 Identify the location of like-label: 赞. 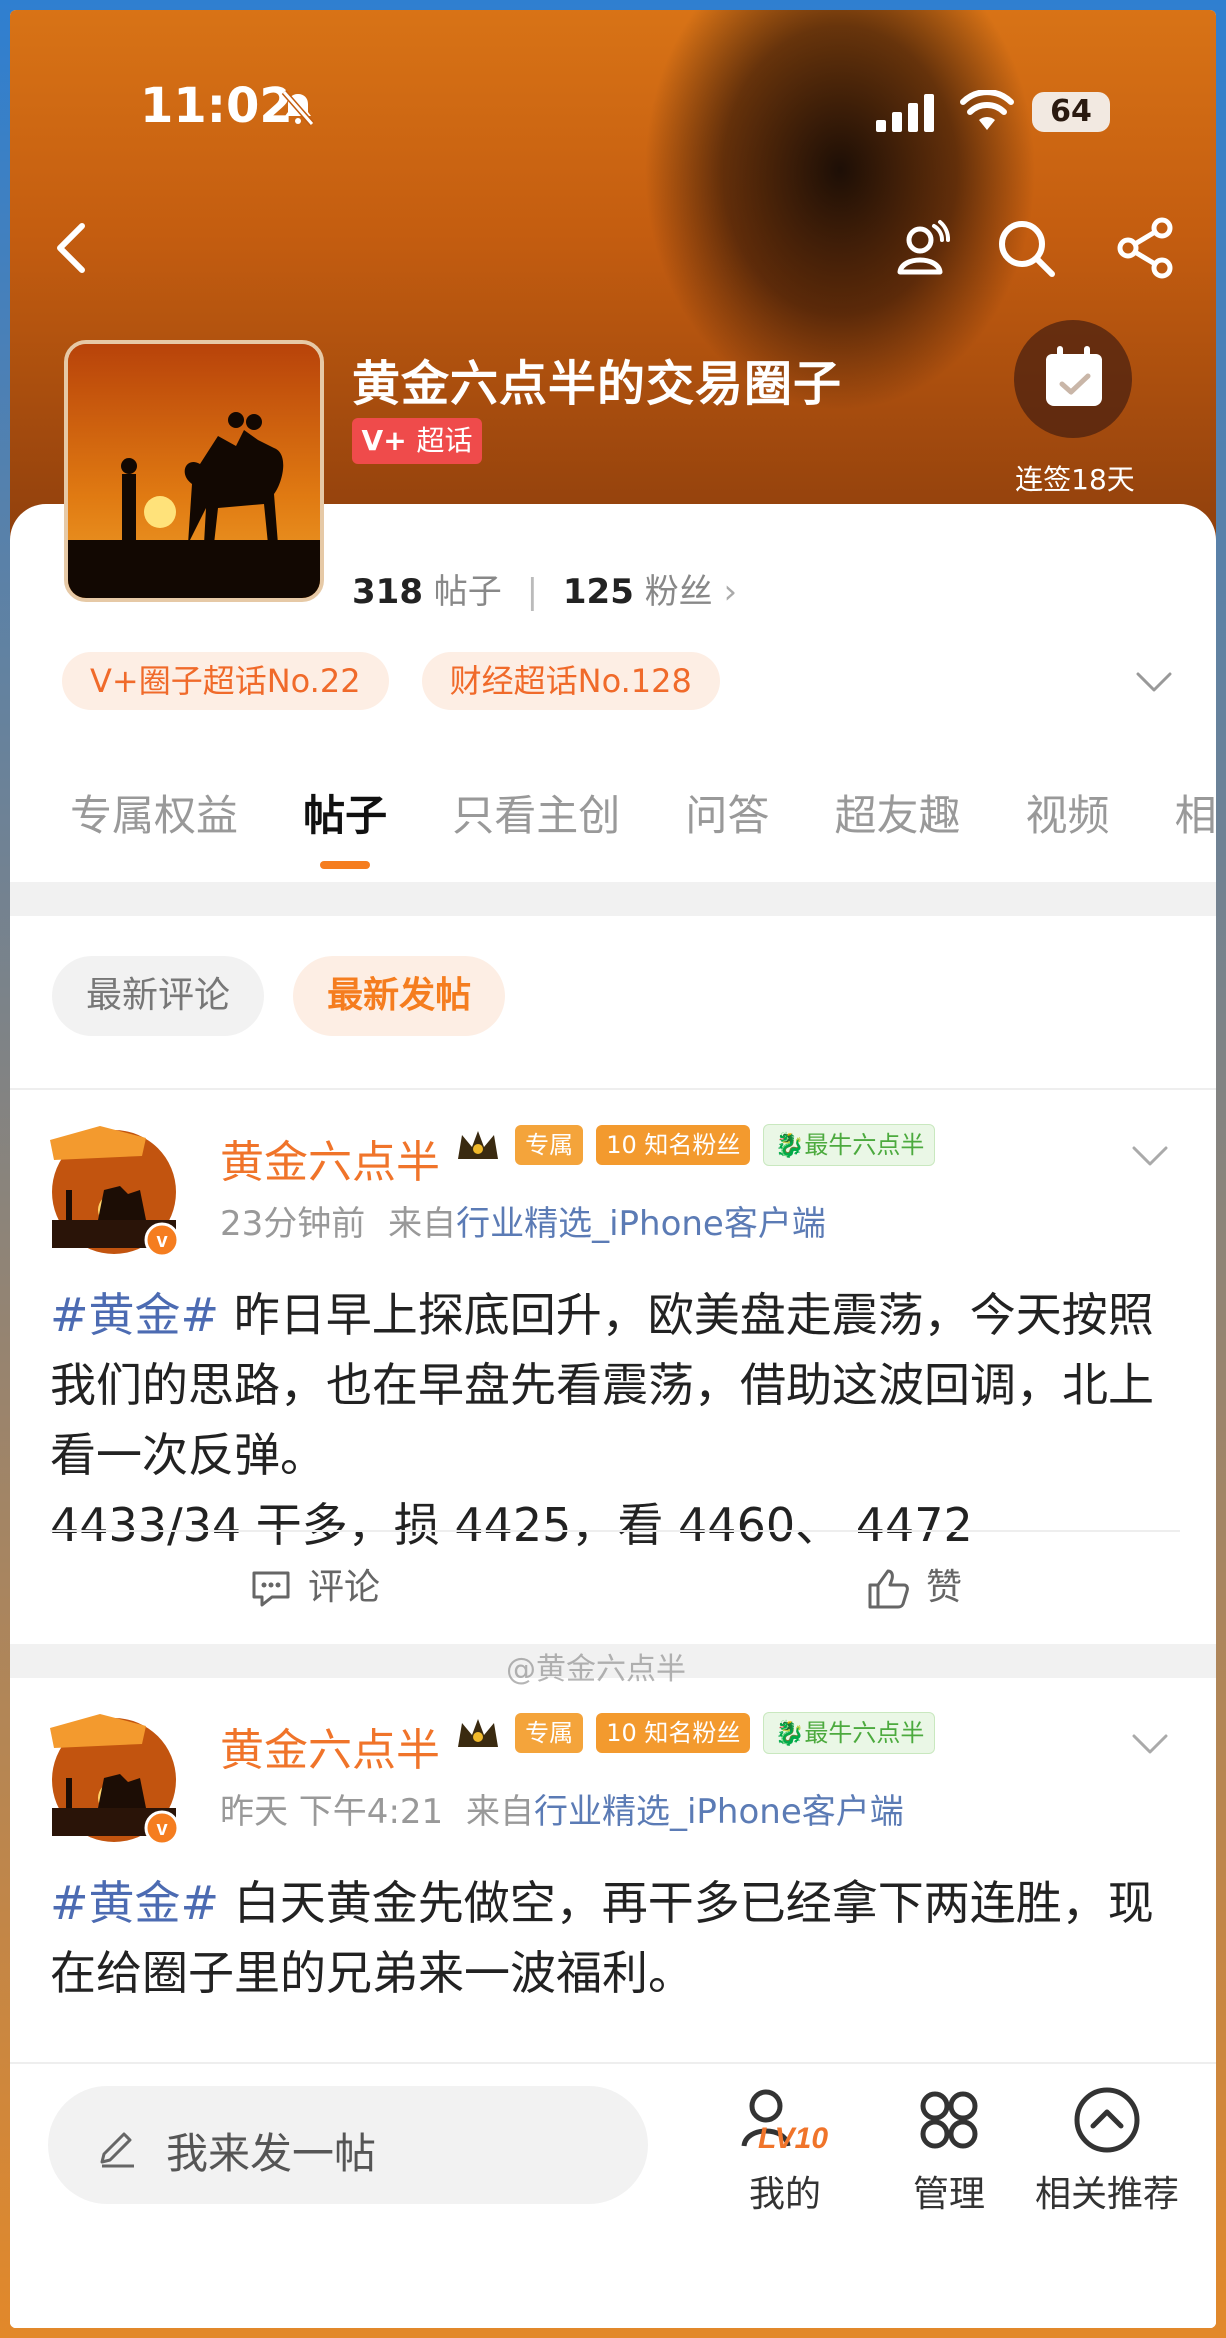
(944, 1587).